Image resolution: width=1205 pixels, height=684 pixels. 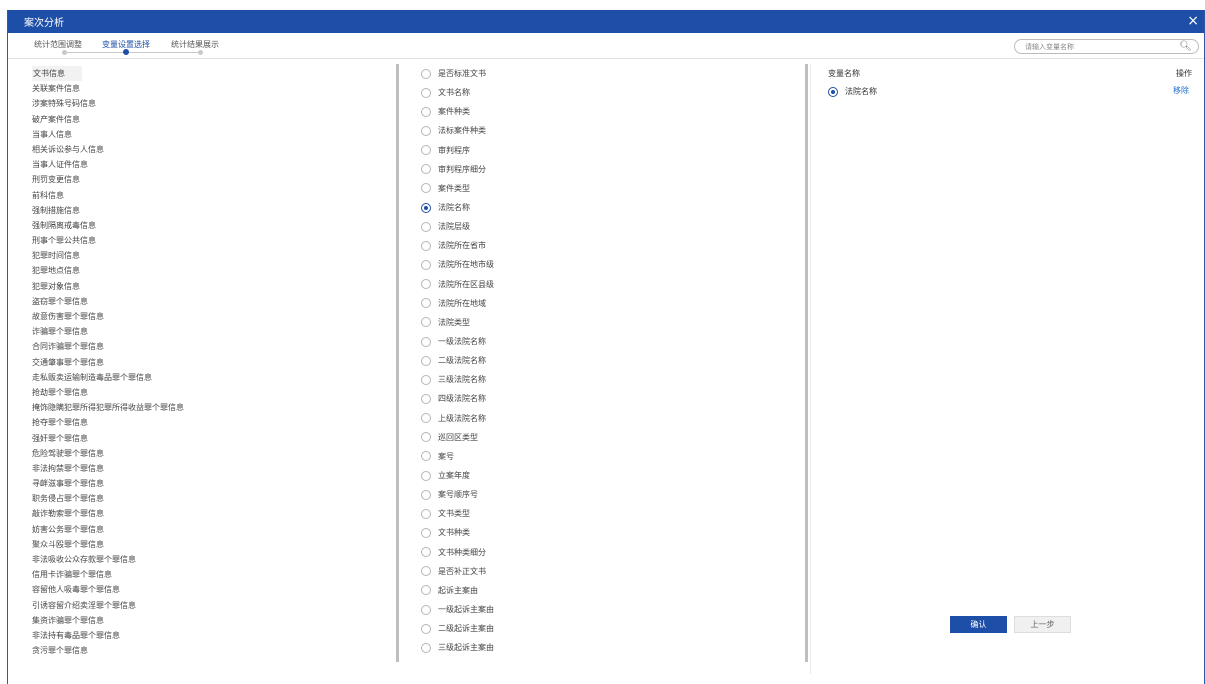 I want to click on category-item: 犯罪时间信息, so click(x=217, y=255).